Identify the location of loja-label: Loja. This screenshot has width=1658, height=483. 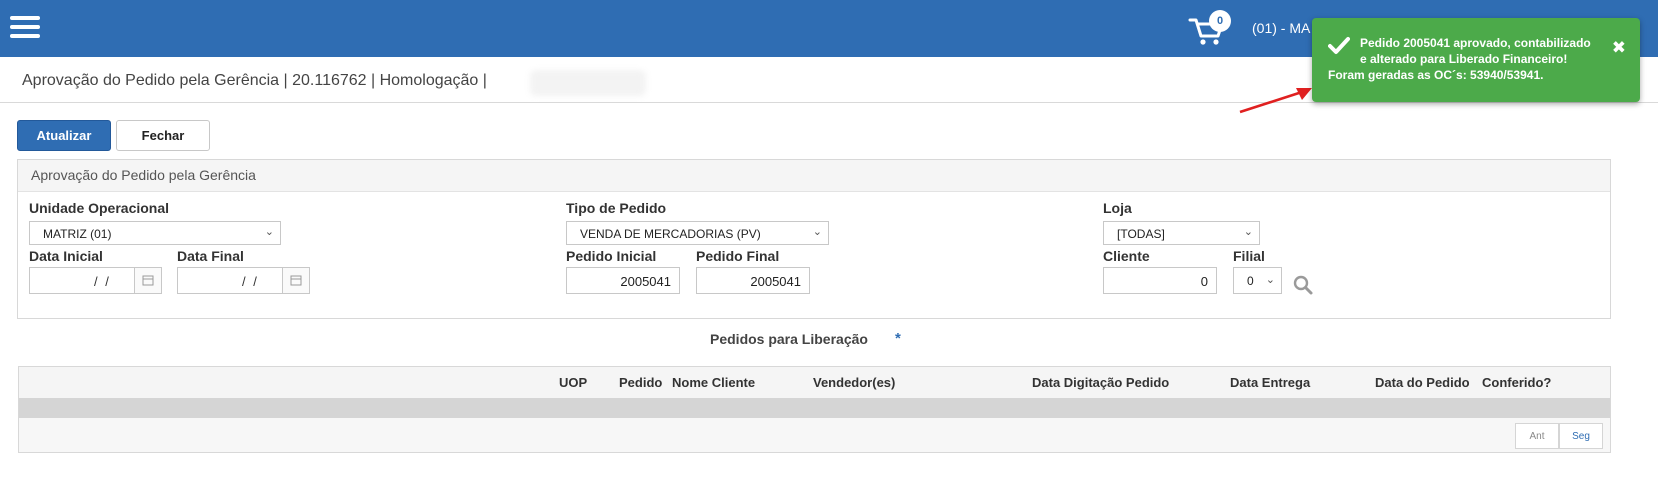
(1117, 208).